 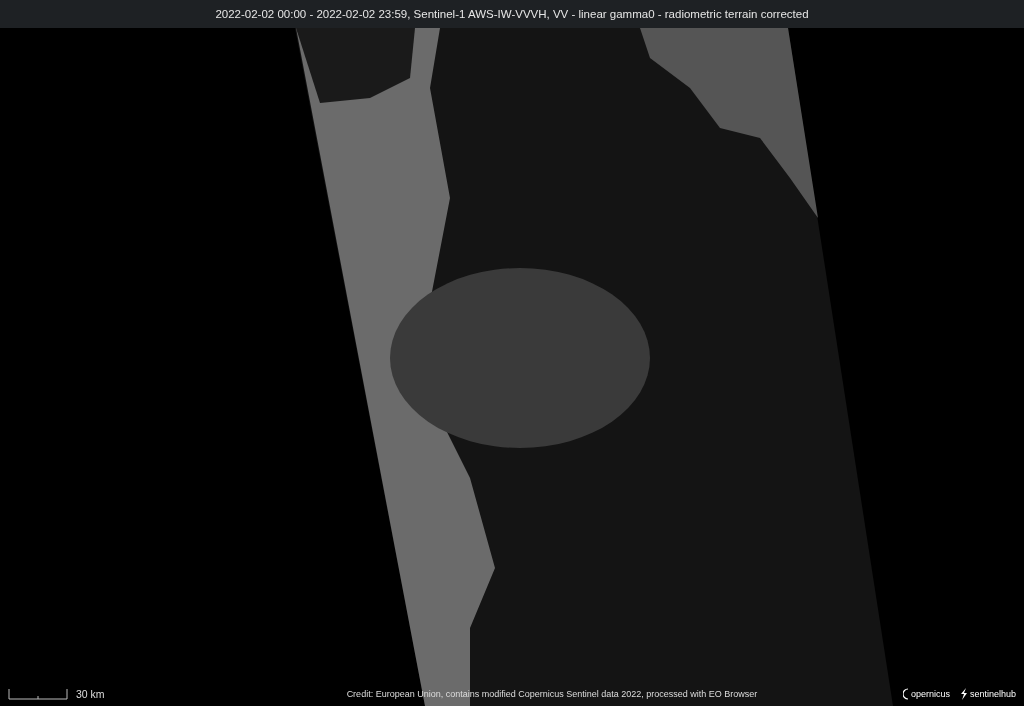 I want to click on scale-label: 30 km, so click(x=90, y=694).